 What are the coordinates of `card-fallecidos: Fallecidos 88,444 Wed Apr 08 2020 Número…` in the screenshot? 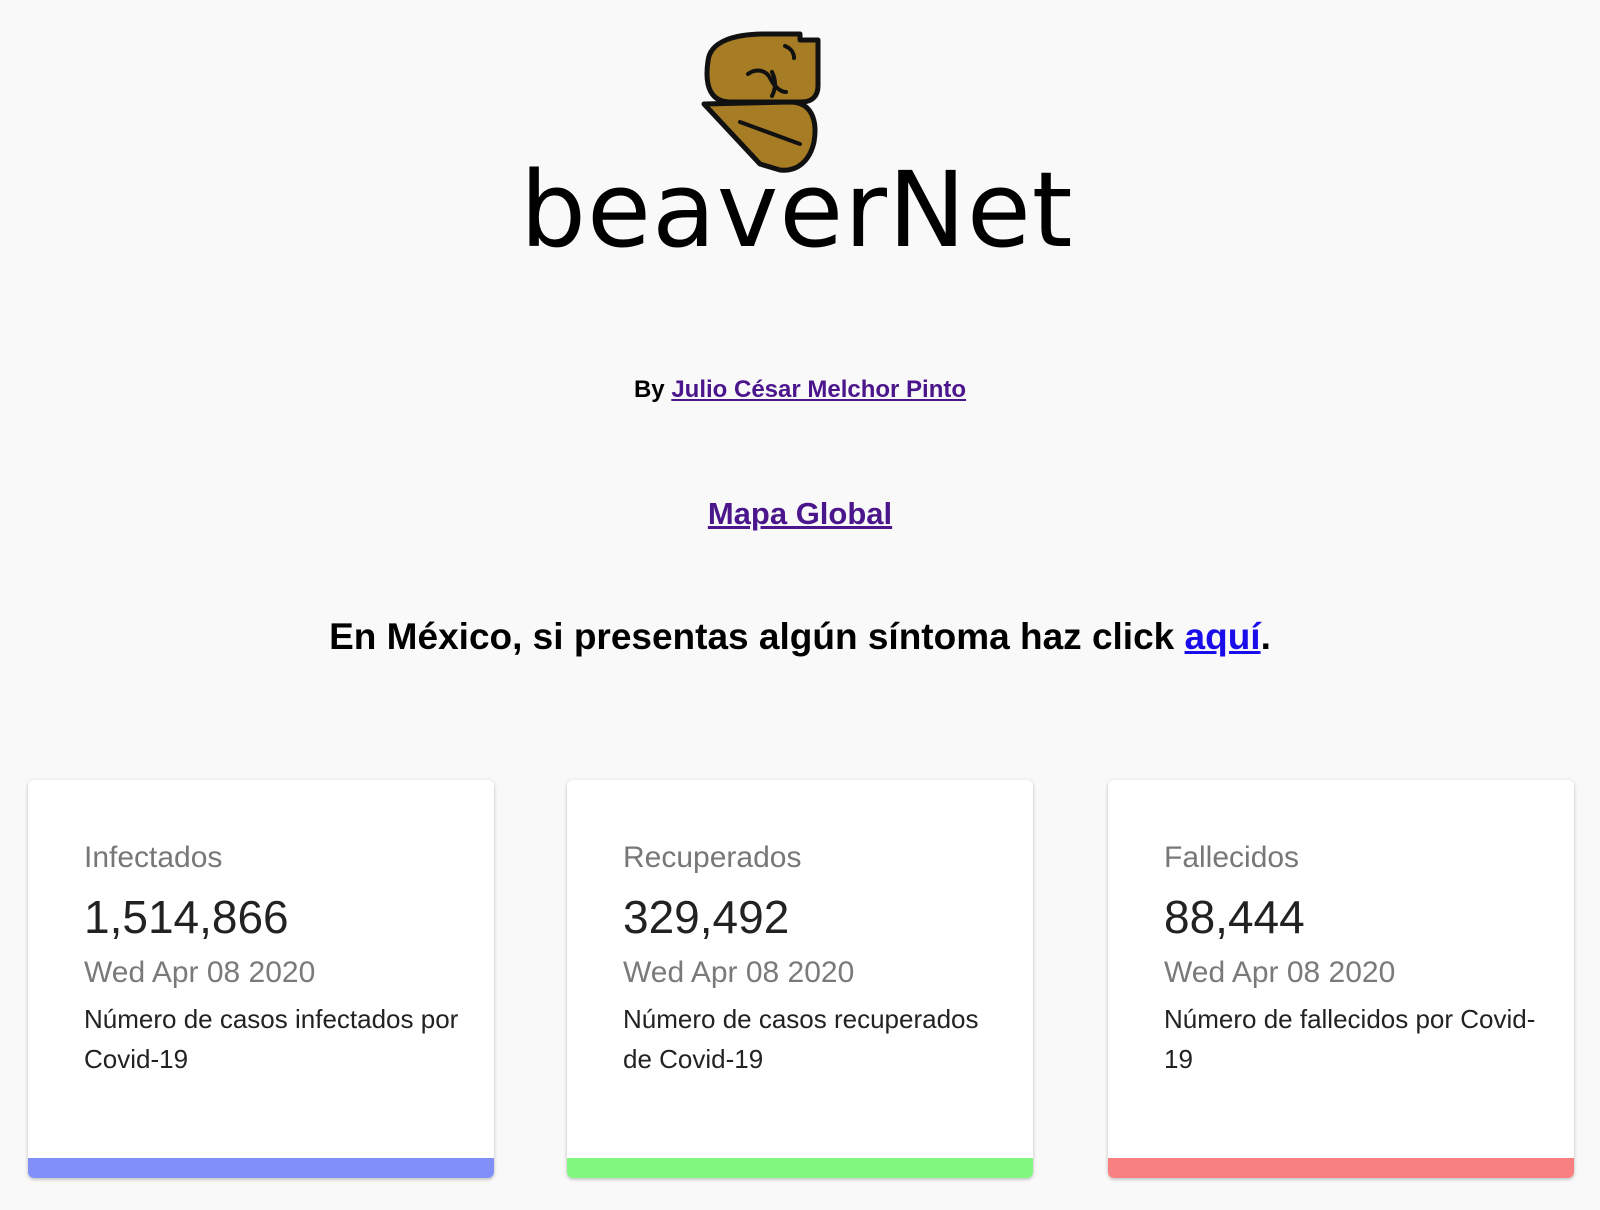 It's located at (1341, 979).